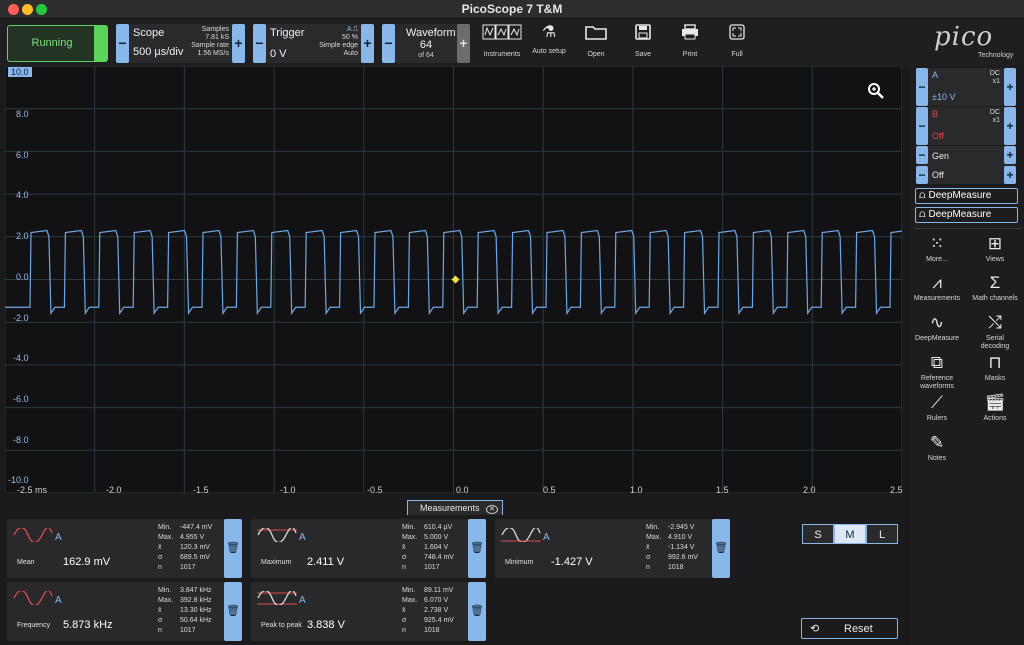 The height and width of the screenshot is (645, 1024). Describe the element at coordinates (278, 54) in the screenshot. I see `trigger-level: 0 V` at that location.